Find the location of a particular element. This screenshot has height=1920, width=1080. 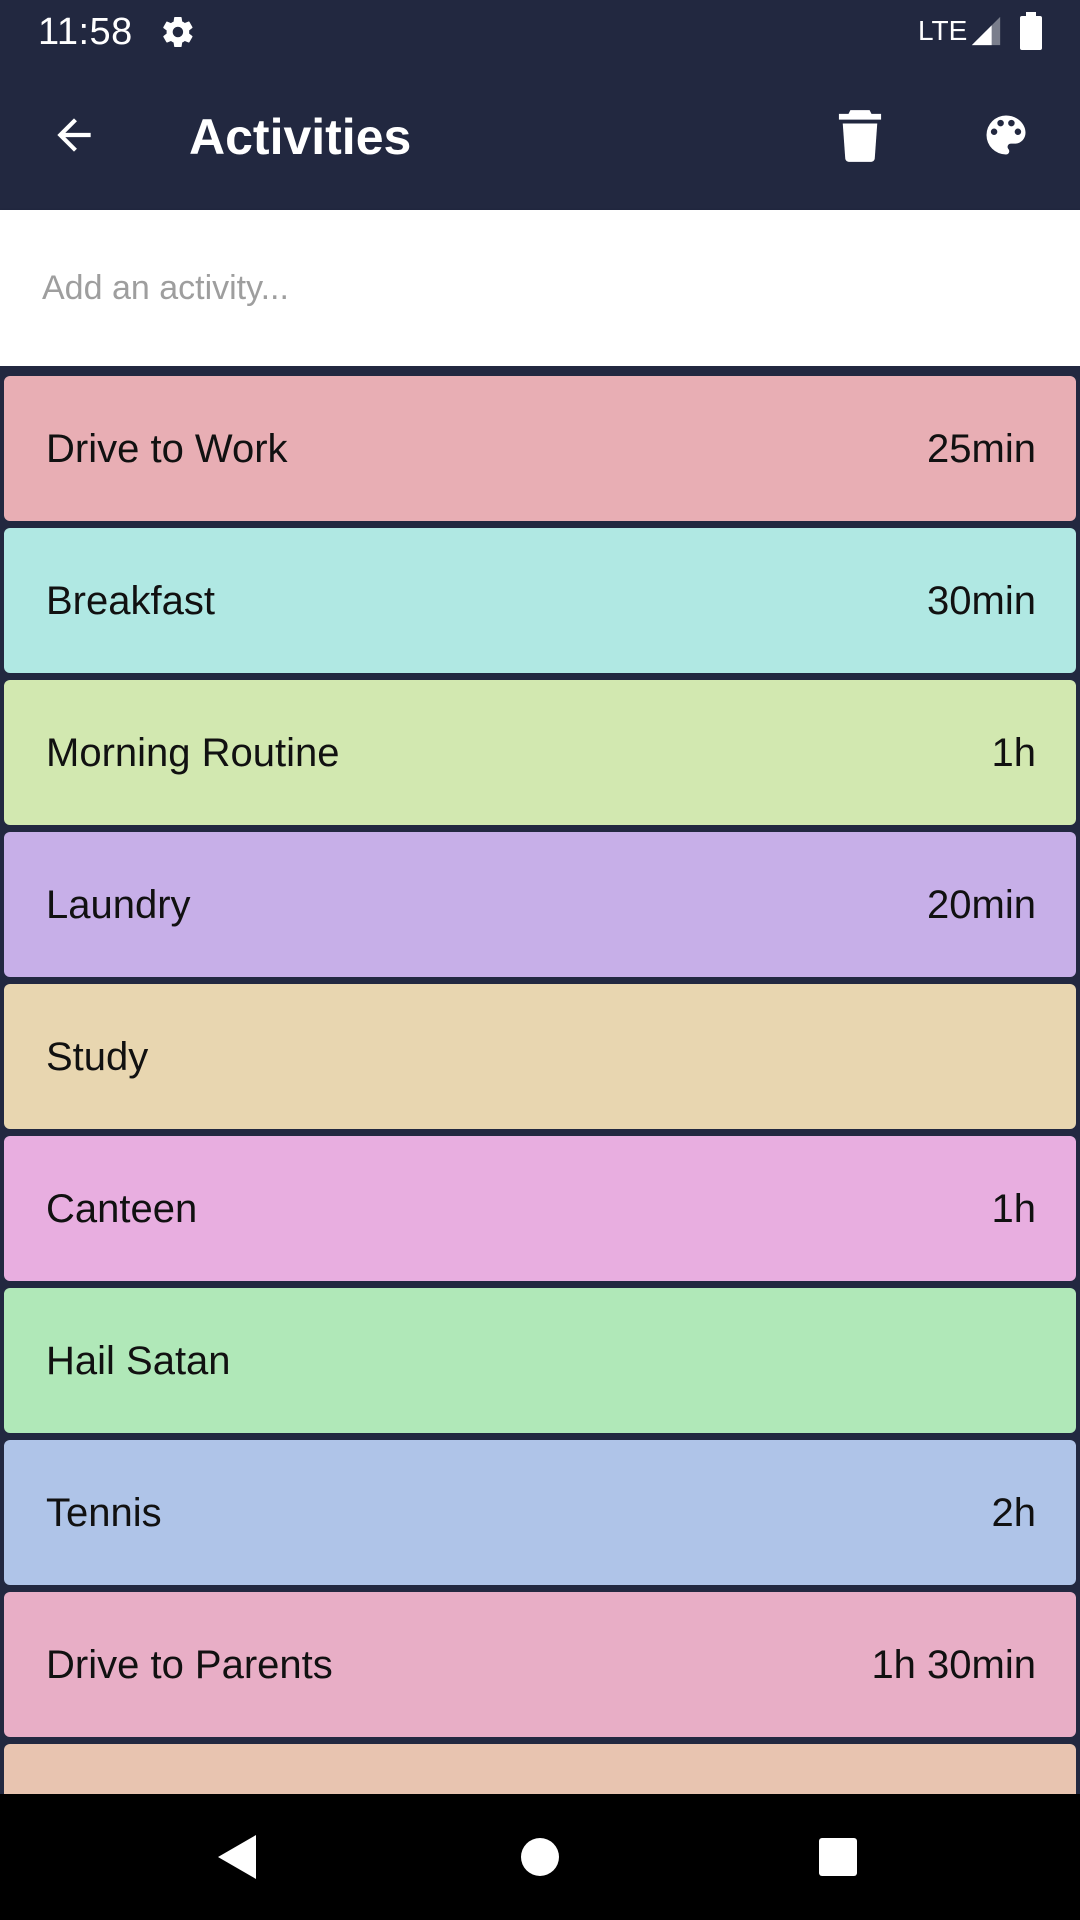

navigation-bar is located at coordinates (540, 1857).